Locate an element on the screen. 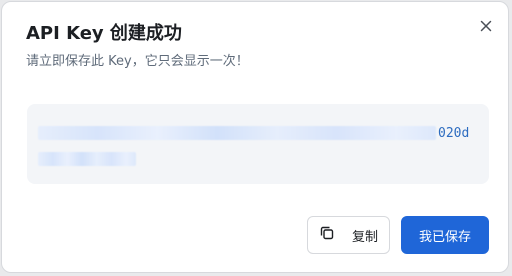 This screenshot has width=512, height=276. saved-confirm-button-label: 我已保存 is located at coordinates (444, 237).